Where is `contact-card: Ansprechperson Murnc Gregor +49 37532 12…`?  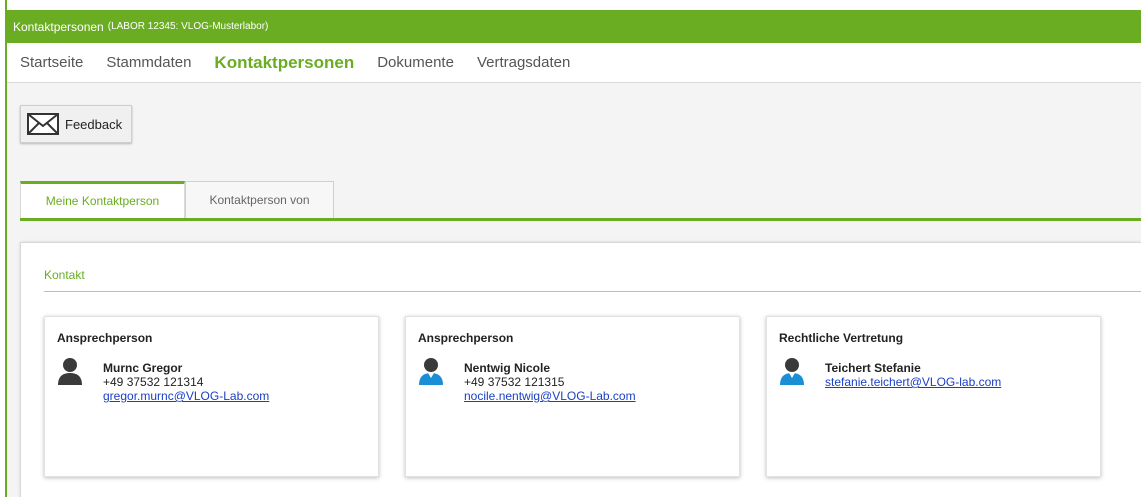
contact-card: Ansprechperson Murnc Gregor +49 37532 12… is located at coordinates (211, 396).